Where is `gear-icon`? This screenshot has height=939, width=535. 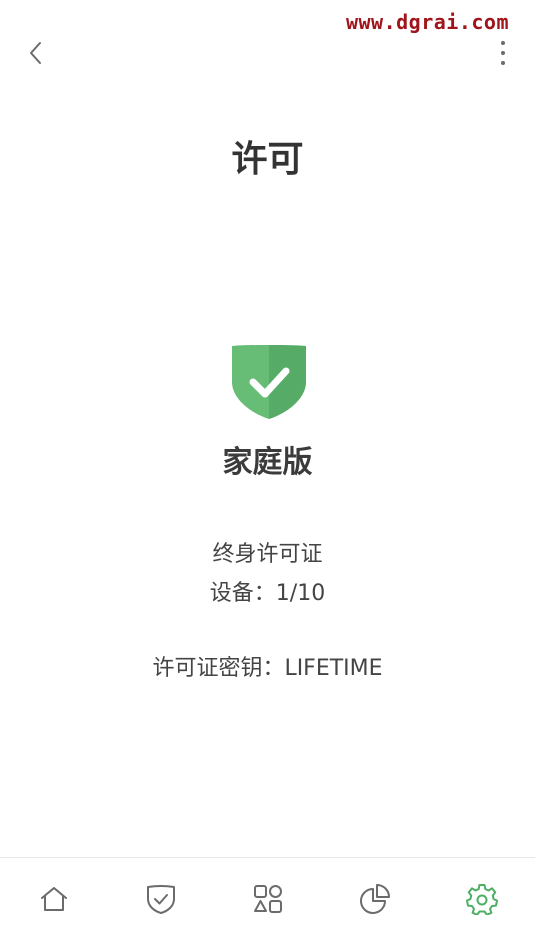 gear-icon is located at coordinates (481, 899).